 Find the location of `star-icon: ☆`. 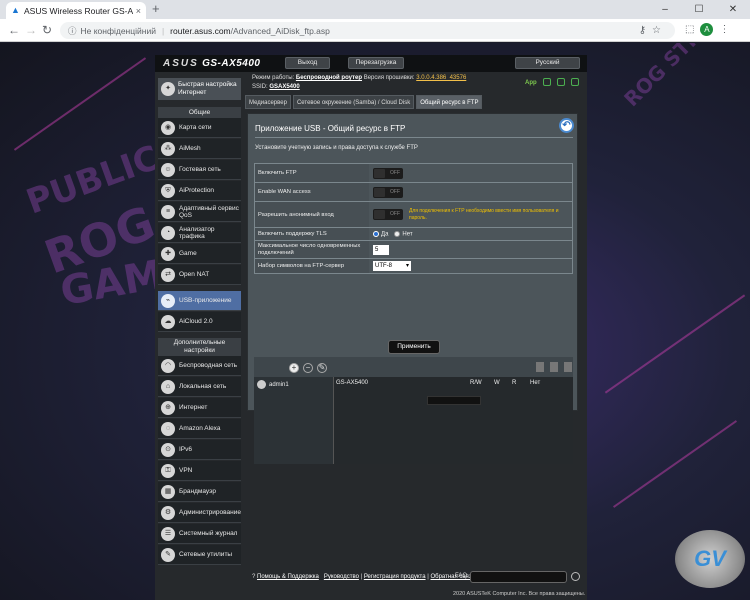

star-icon: ☆ is located at coordinates (659, 30).